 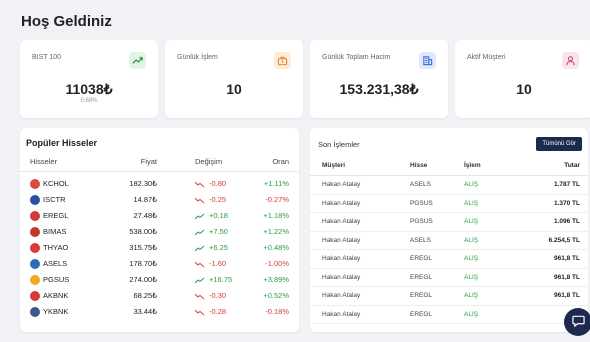 What do you see at coordinates (356, 57) in the screenshot?
I see `stat-label: Günlük Toplam Hacim` at bounding box center [356, 57].